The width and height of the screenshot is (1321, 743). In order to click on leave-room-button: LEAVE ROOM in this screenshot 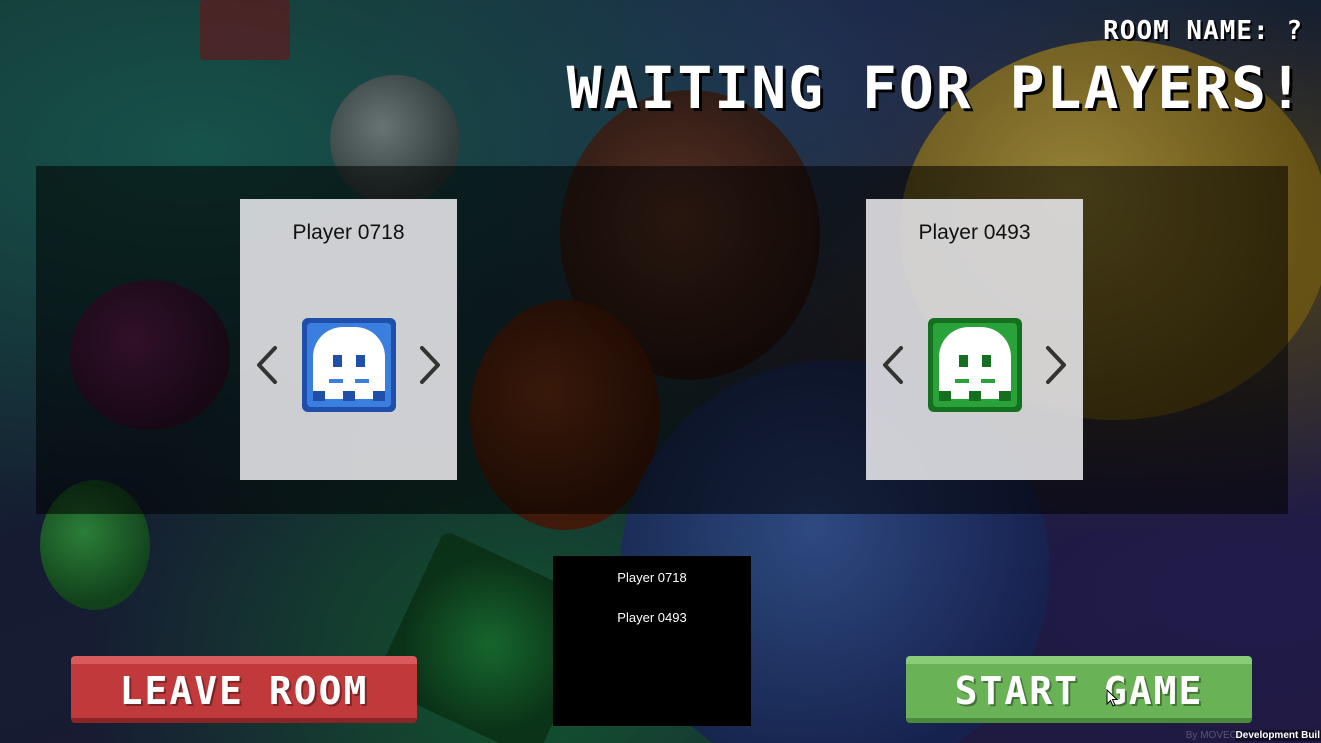, I will do `click(244, 689)`.